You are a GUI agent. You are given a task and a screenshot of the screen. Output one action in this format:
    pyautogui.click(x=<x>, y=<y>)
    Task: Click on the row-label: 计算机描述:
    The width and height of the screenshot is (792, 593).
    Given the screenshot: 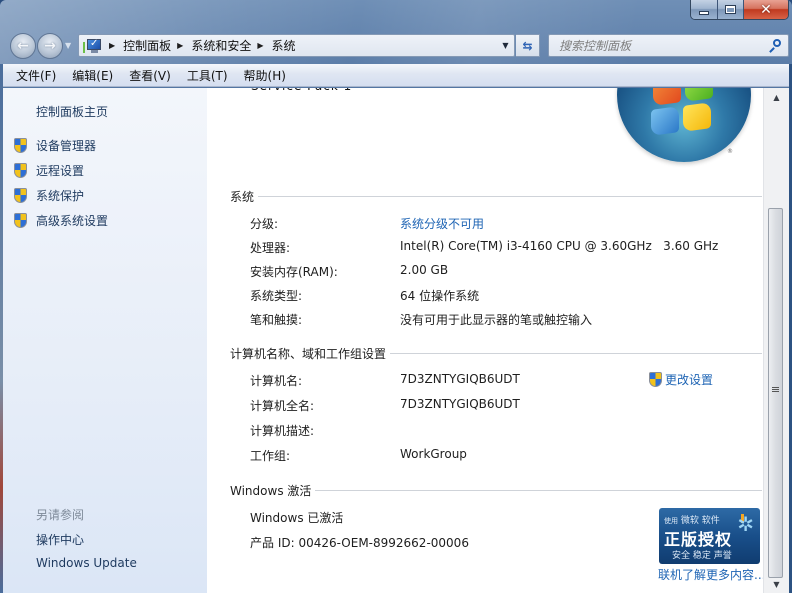 What is the action you would take?
    pyautogui.click(x=282, y=431)
    